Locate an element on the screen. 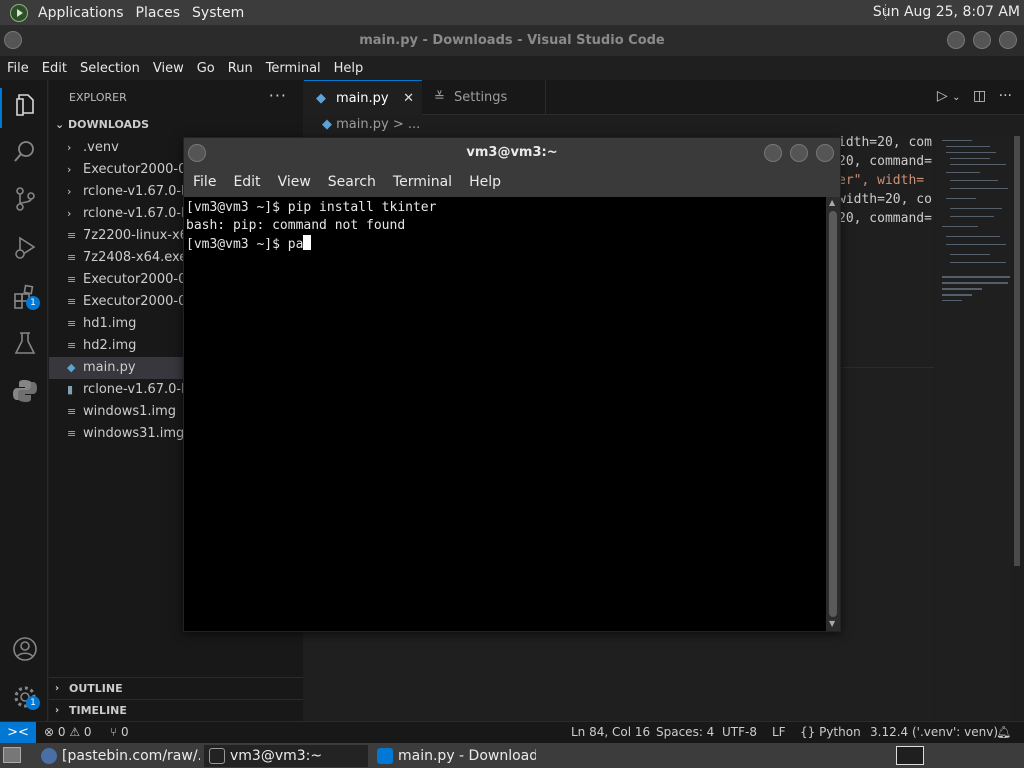 The image size is (1024, 768). menu-go: Go is located at coordinates (205, 68).